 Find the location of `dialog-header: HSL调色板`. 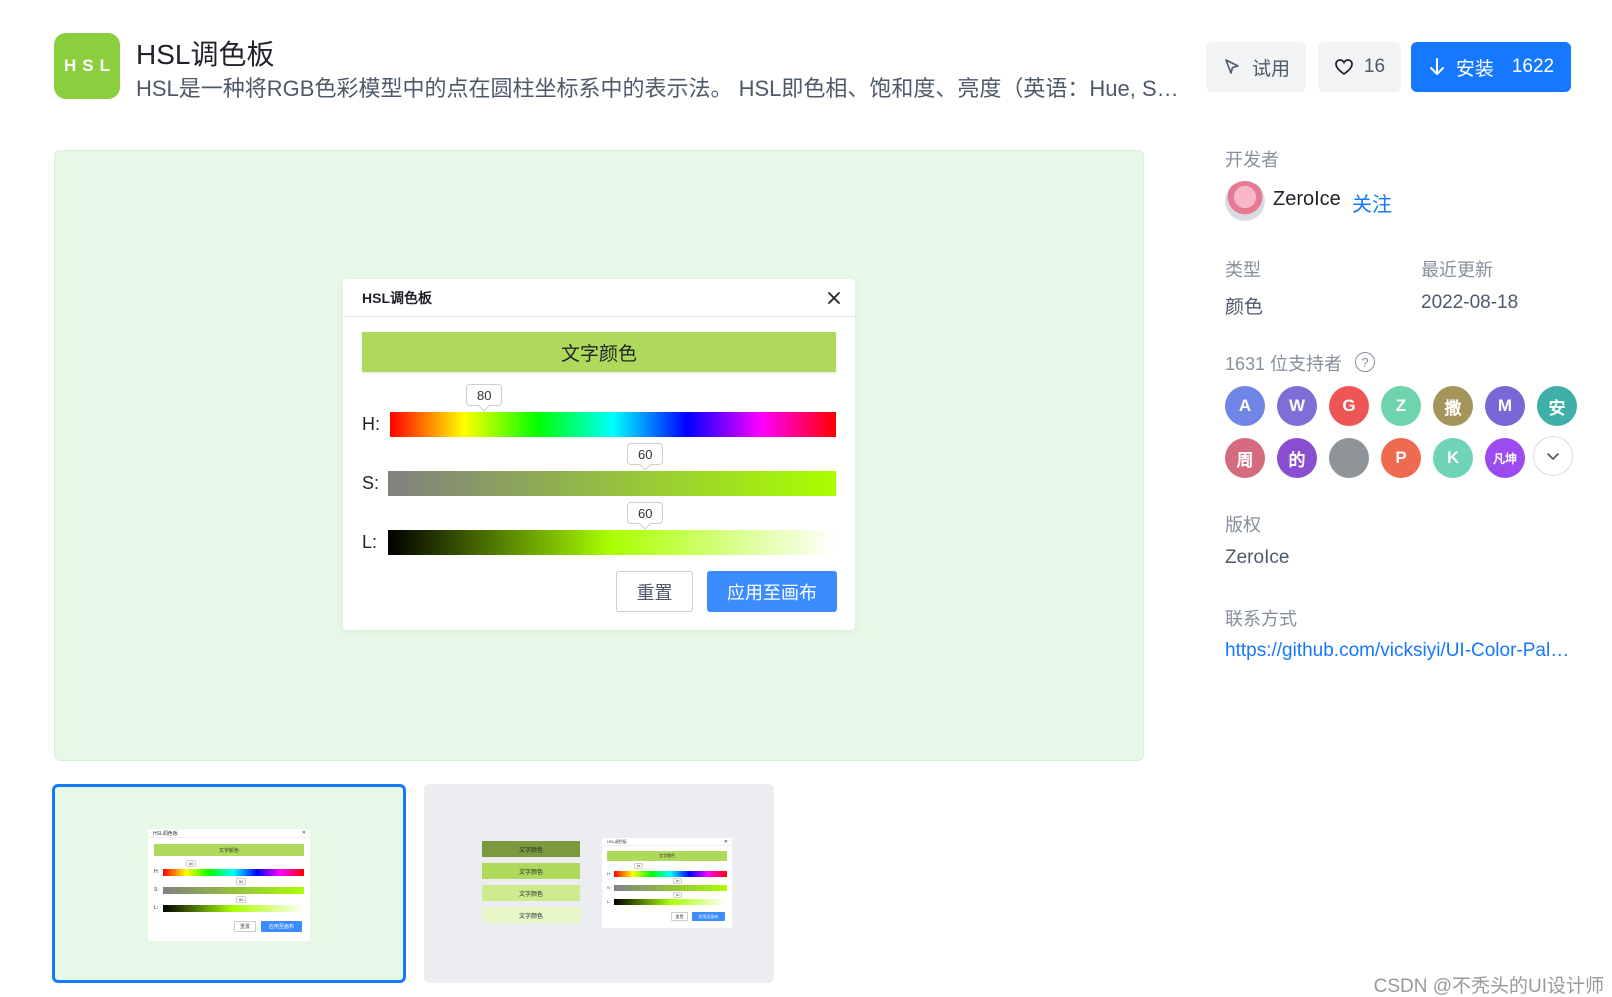

dialog-header: HSL调色板 is located at coordinates (599, 298).